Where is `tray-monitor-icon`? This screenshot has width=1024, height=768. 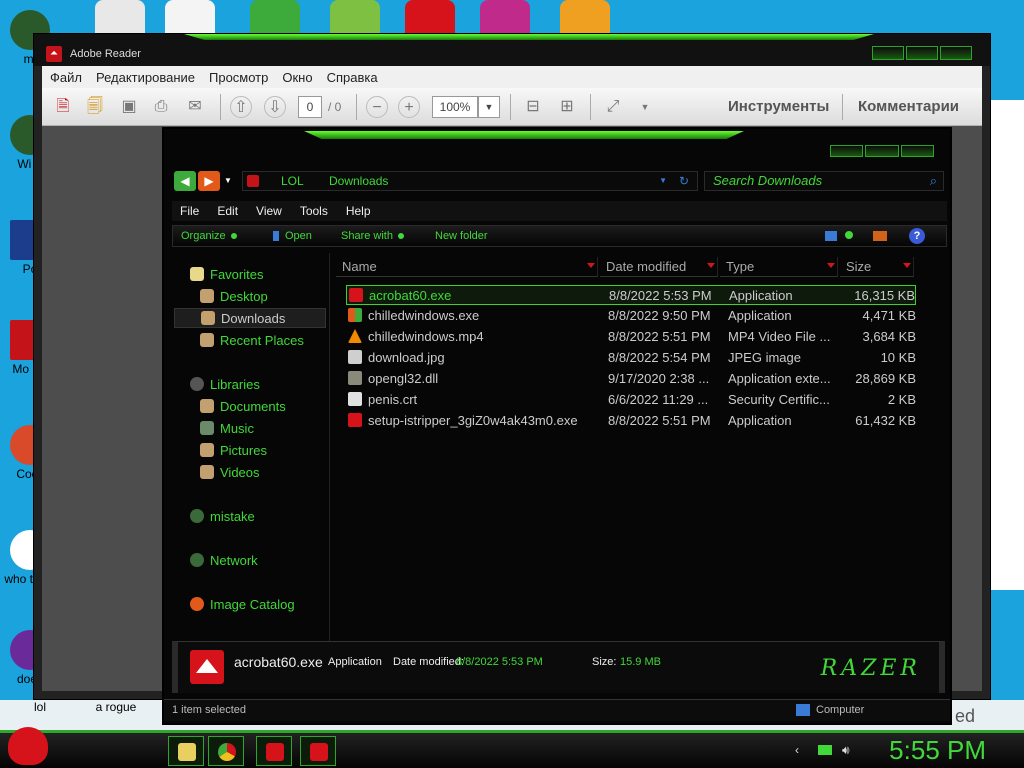
tray-monitor-icon is located at coordinates (825, 750).